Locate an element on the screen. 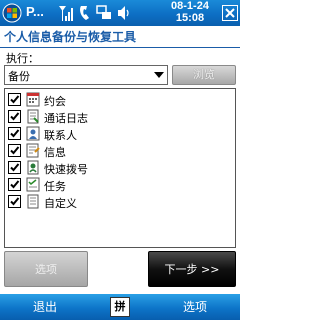 Image resolution: width=320 pixels, height=320 pixels. datetime: 08-1-24 15:08 is located at coordinates (190, 12).